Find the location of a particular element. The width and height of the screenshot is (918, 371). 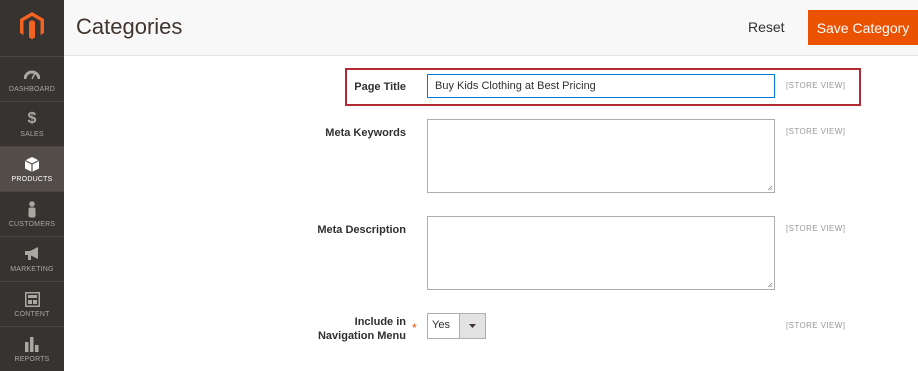

sidebar-item-label: SALES is located at coordinates (32, 134).